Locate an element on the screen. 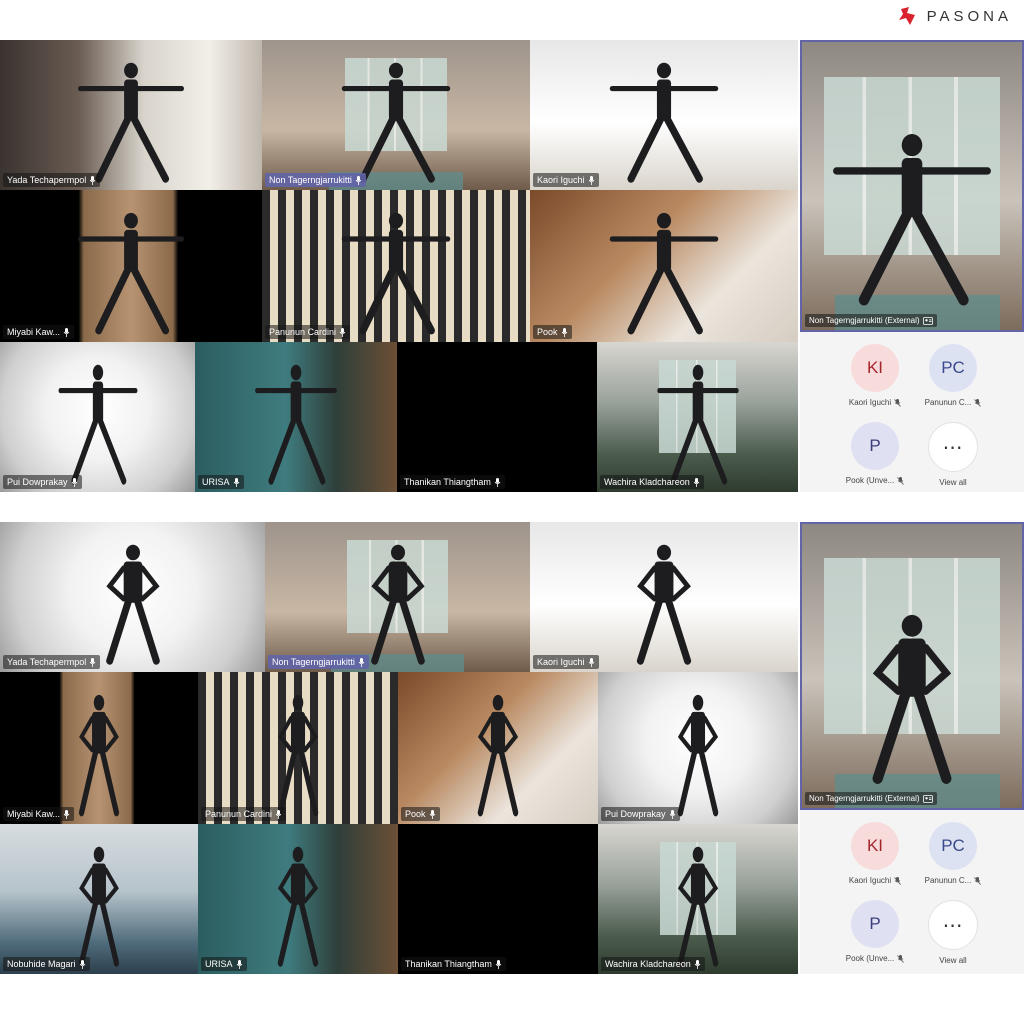 The width and height of the screenshot is (1024, 1024). participant-name: Kaori Iguchi is located at coordinates (561, 662).